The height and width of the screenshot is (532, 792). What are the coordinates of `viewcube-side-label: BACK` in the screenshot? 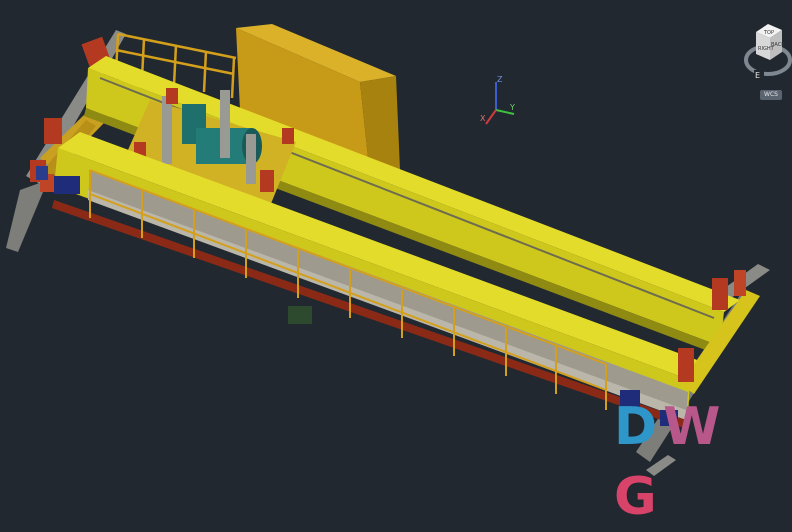 It's located at (778, 45).